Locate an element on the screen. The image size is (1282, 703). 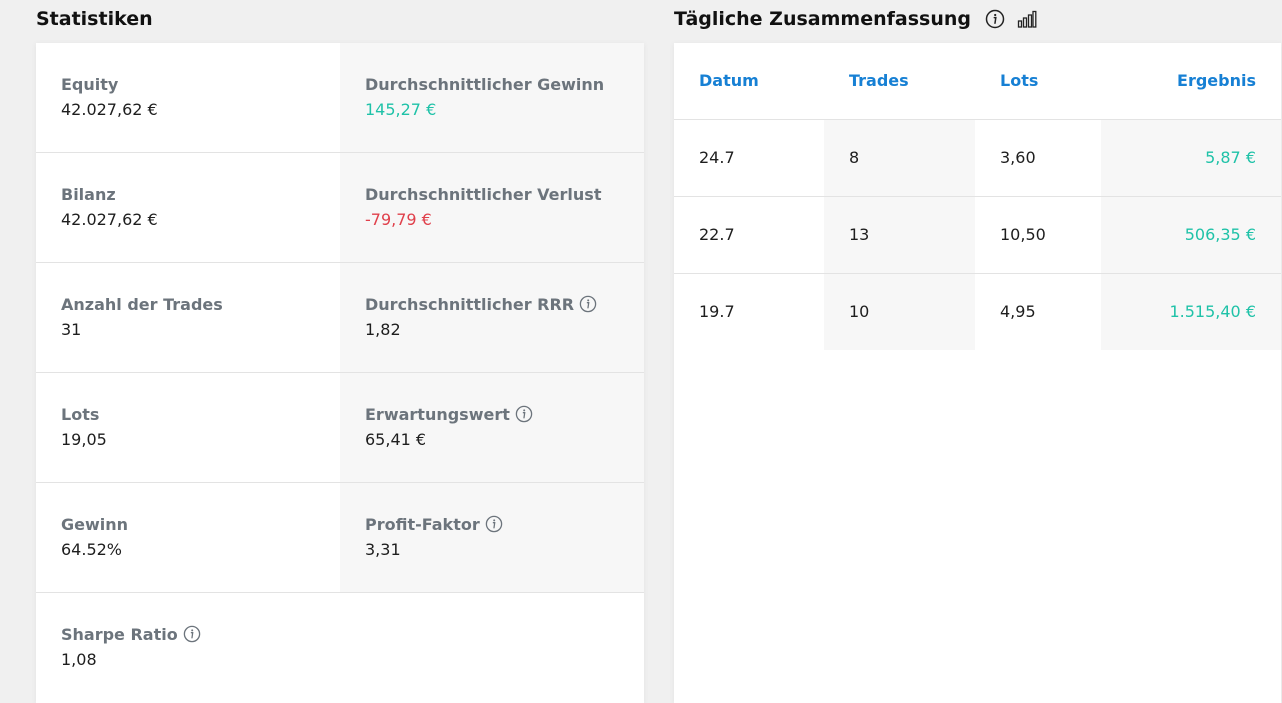
stat-label: Erwartungswert is located at coordinates (504, 414).